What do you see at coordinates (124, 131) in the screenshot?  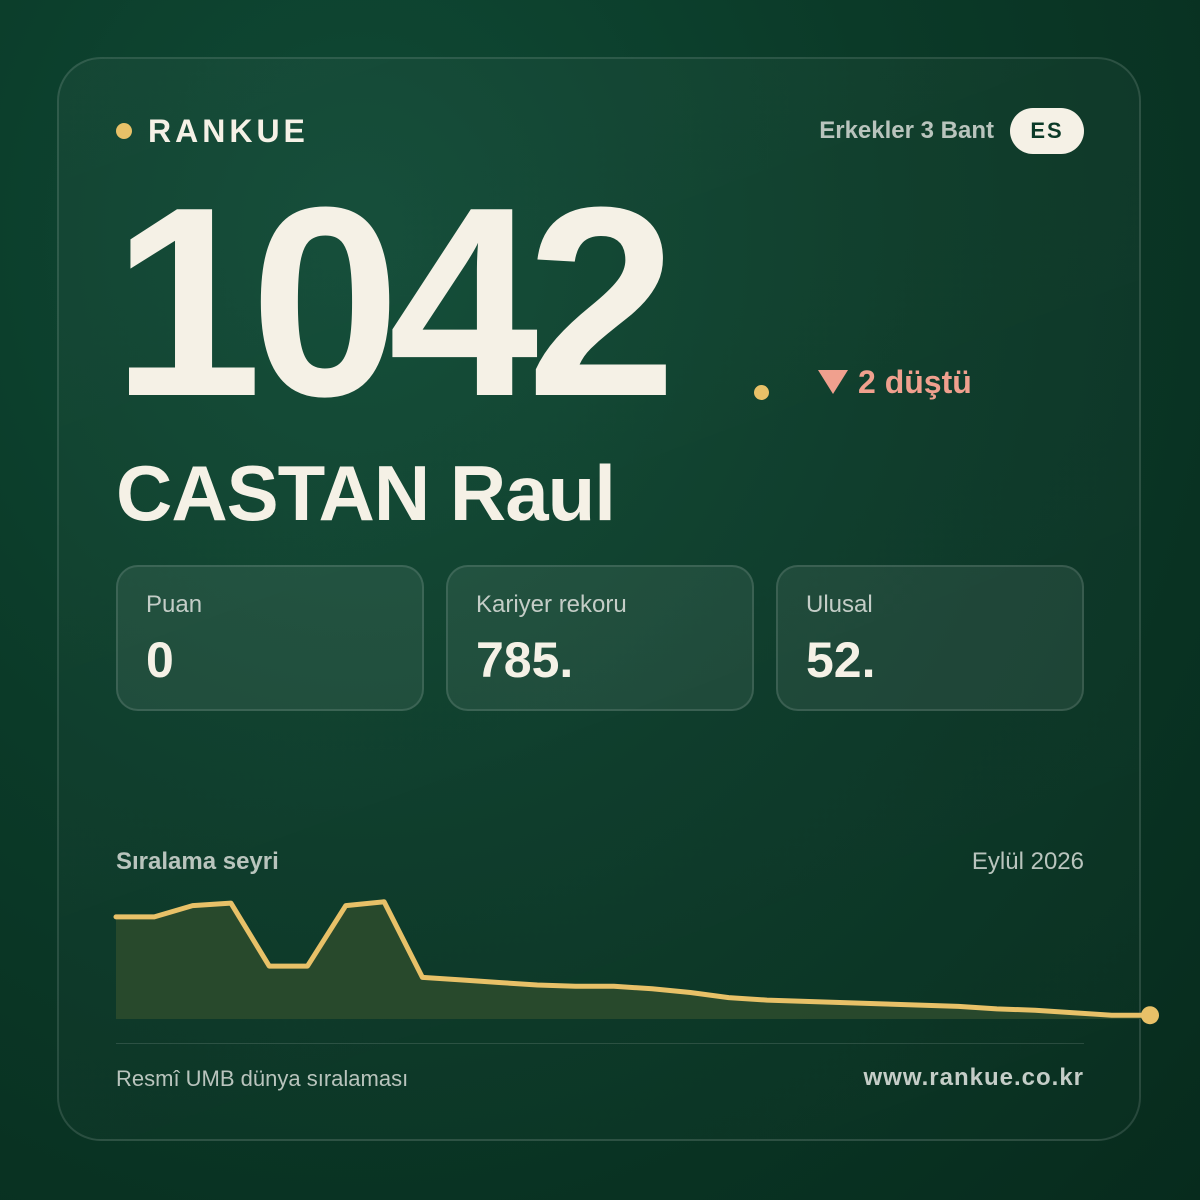 I see `brand-dot-icon` at bounding box center [124, 131].